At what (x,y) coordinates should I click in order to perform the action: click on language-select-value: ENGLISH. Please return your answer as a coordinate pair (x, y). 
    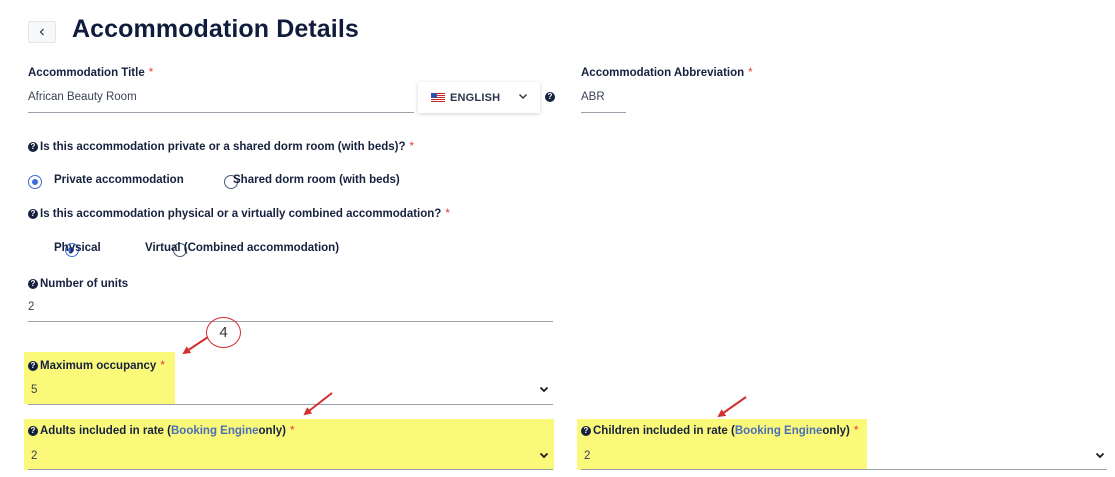
    Looking at the image, I should click on (475, 97).